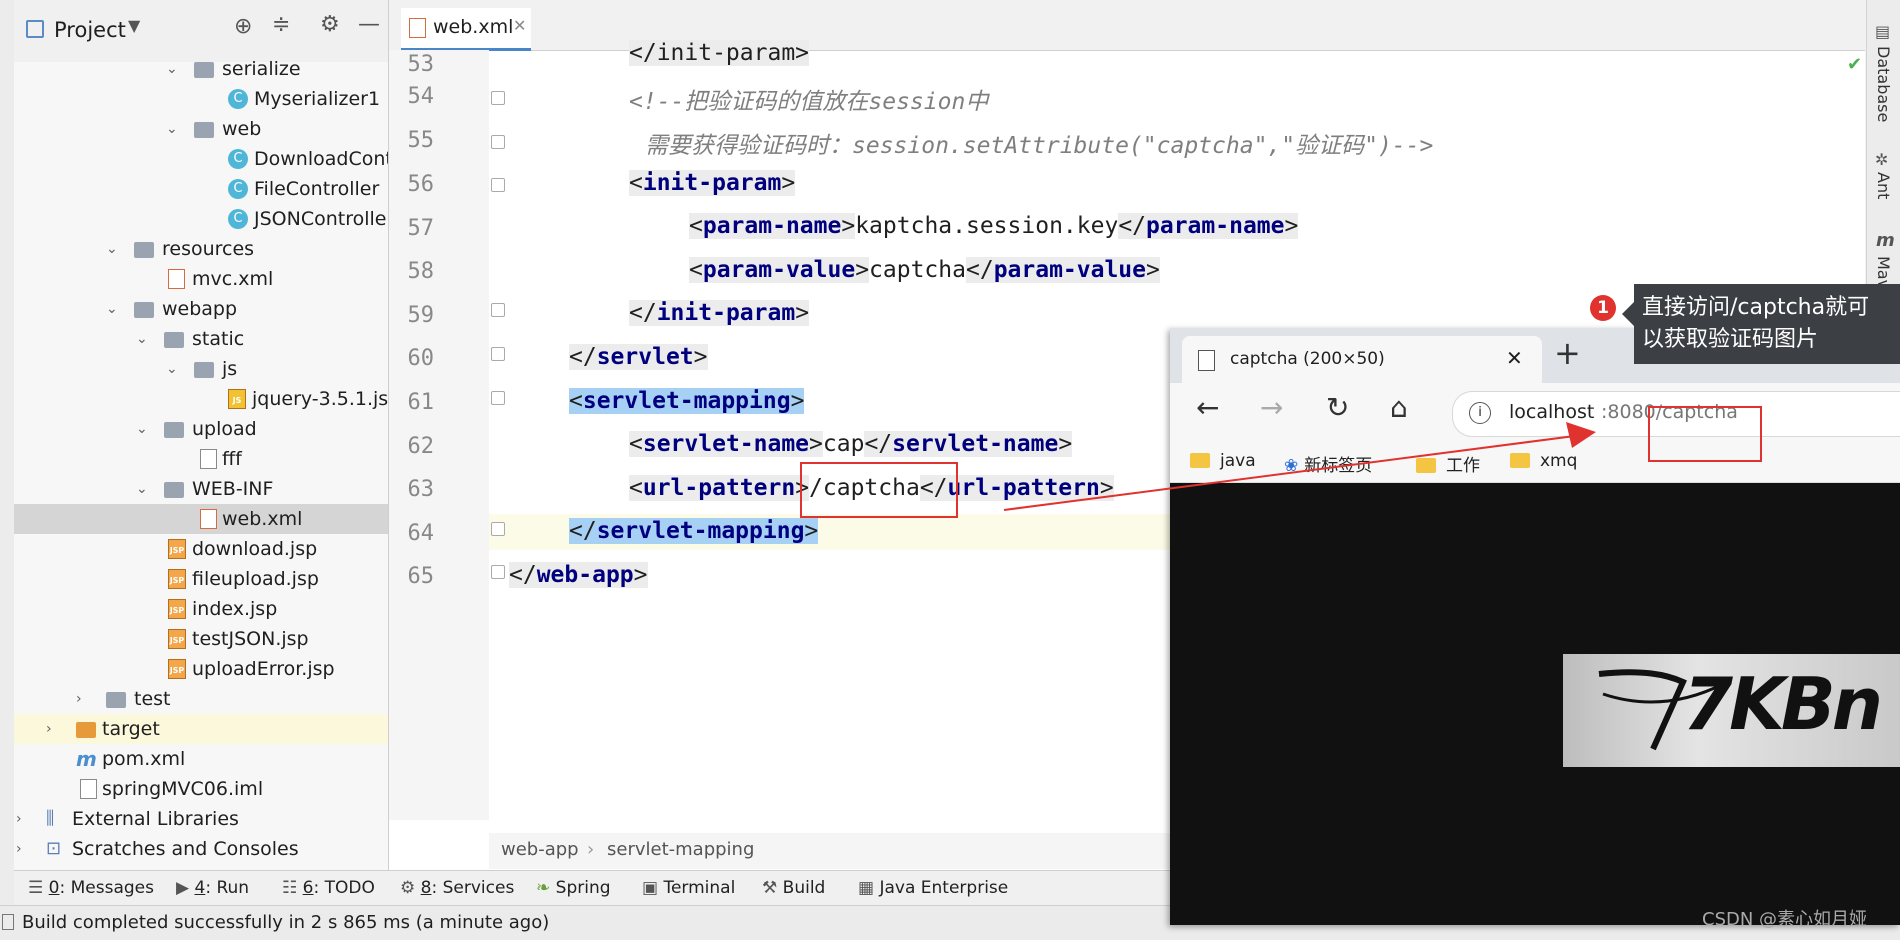  Describe the element at coordinates (106, 888) in the screenshot. I see `tab-label: : Messages` at that location.